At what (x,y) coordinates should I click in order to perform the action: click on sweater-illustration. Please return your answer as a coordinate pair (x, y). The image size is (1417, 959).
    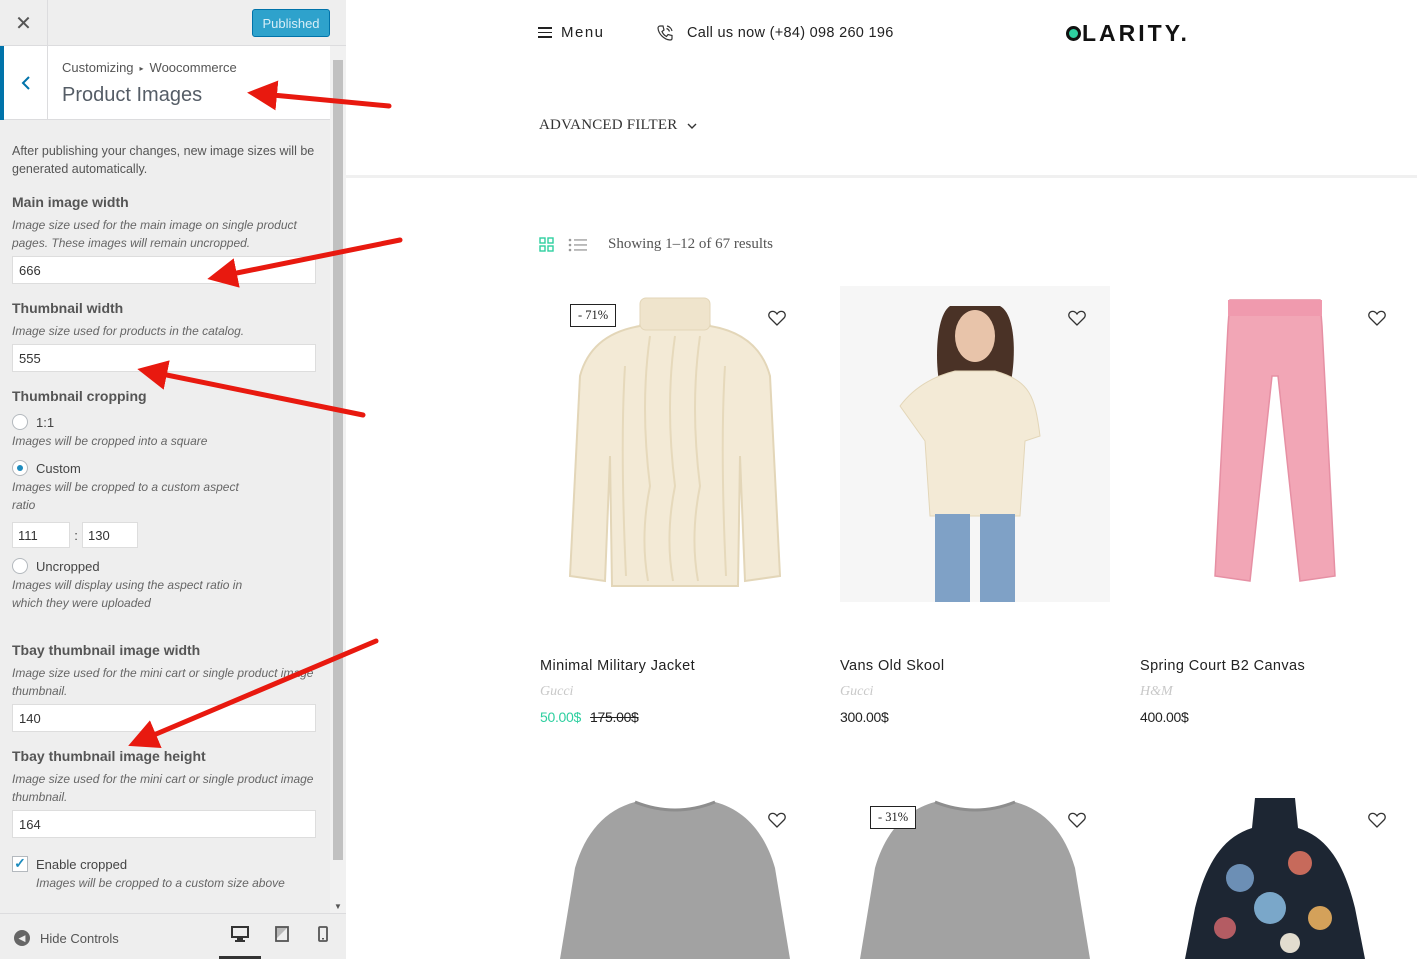
    Looking at the image, I should click on (675, 442).